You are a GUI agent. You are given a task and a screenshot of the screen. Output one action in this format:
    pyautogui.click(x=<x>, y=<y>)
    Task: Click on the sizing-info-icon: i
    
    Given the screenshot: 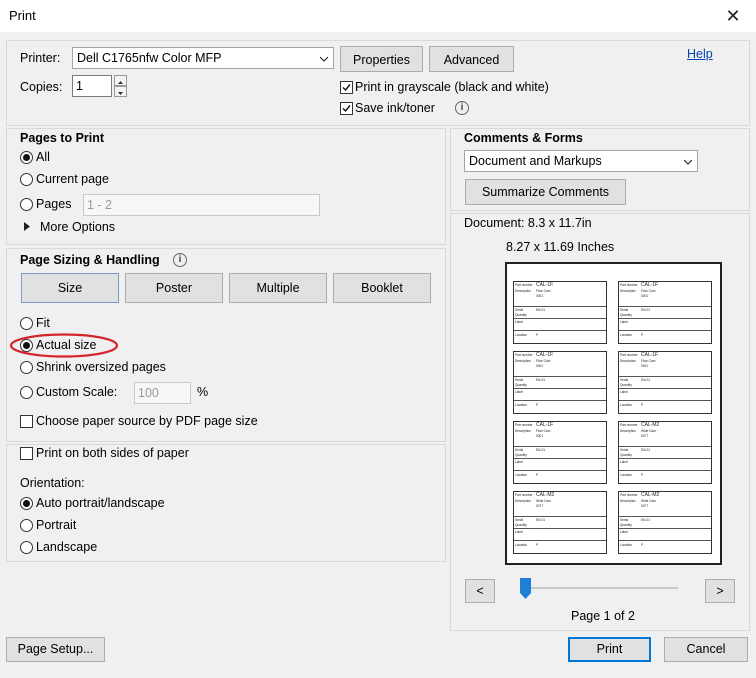 What is the action you would take?
    pyautogui.click(x=180, y=260)
    